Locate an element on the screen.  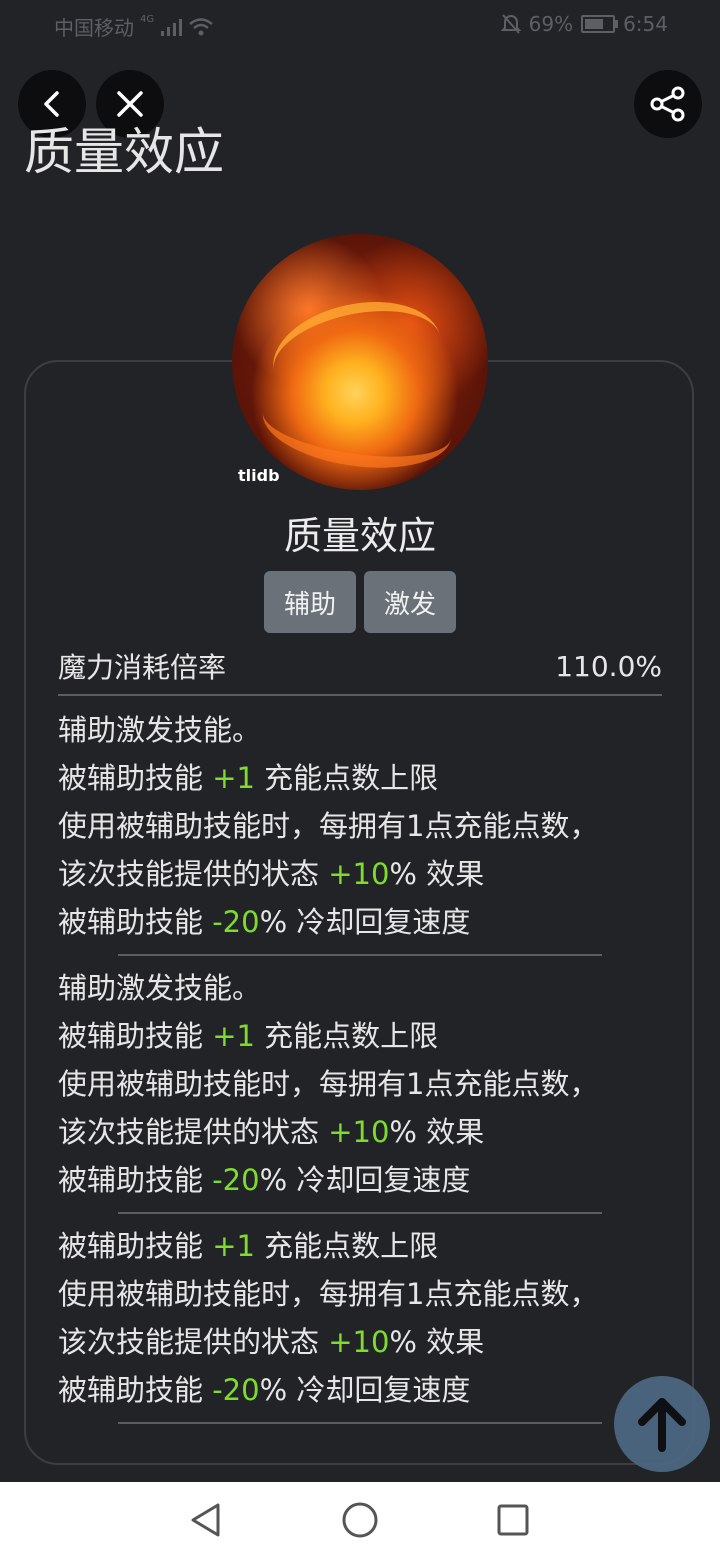
network-type: 4G is located at coordinates (147, 19).